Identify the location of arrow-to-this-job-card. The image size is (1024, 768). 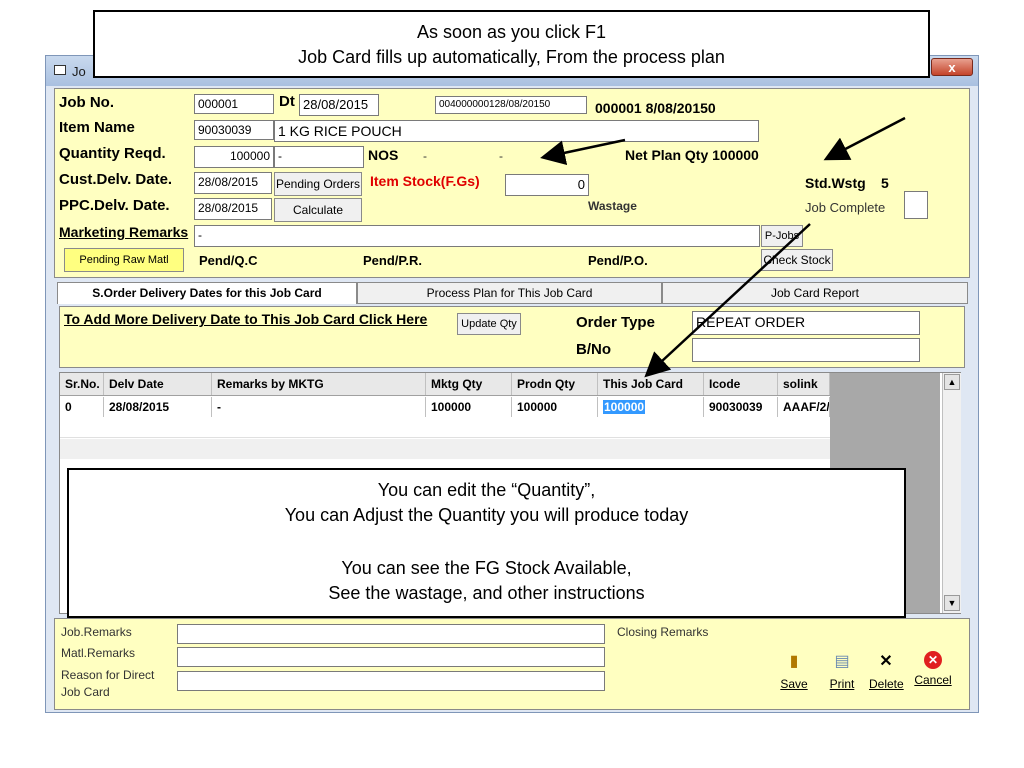
(727, 300).